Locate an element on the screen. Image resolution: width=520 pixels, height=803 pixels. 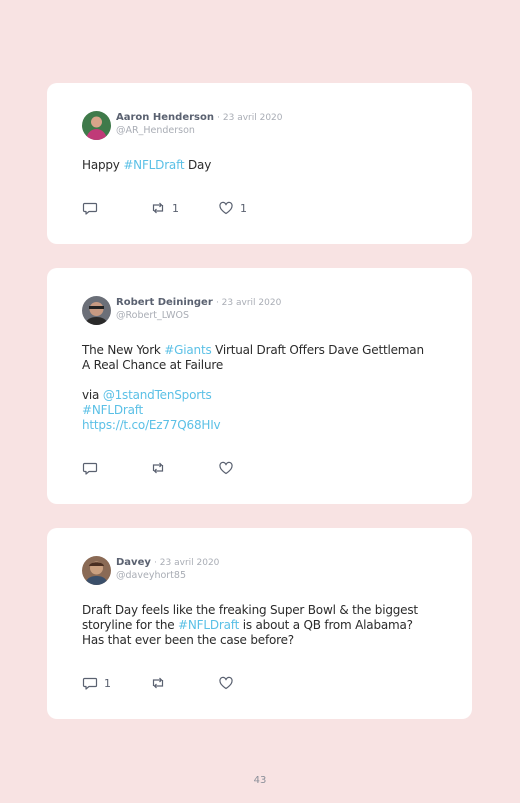
text-segment: via is located at coordinates (92, 395).